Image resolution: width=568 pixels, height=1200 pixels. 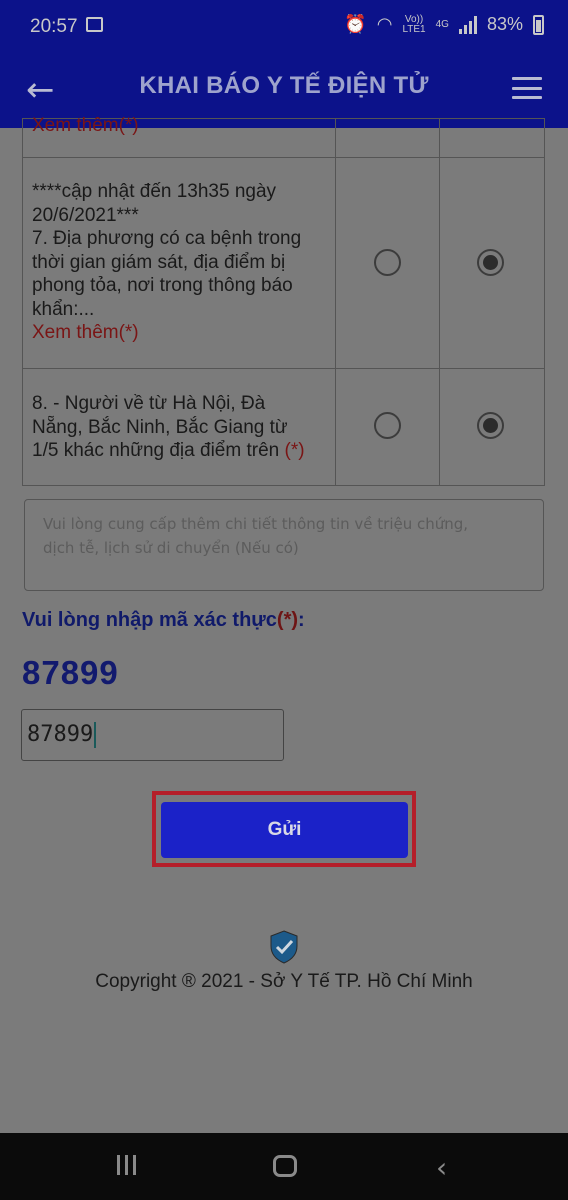 What do you see at coordinates (387, 425) in the screenshot?
I see `question-8-yes-radio` at bounding box center [387, 425].